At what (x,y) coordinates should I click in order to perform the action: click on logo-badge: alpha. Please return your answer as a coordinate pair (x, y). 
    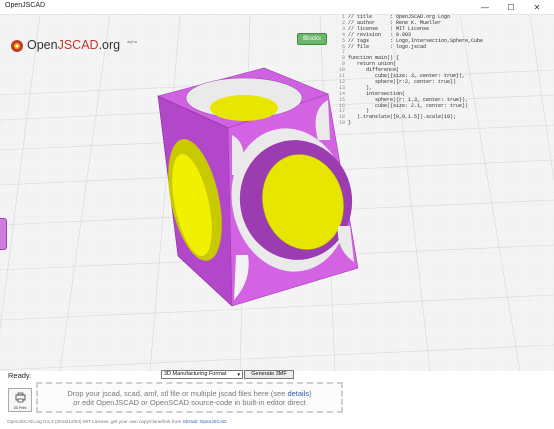
    Looking at the image, I should click on (132, 41).